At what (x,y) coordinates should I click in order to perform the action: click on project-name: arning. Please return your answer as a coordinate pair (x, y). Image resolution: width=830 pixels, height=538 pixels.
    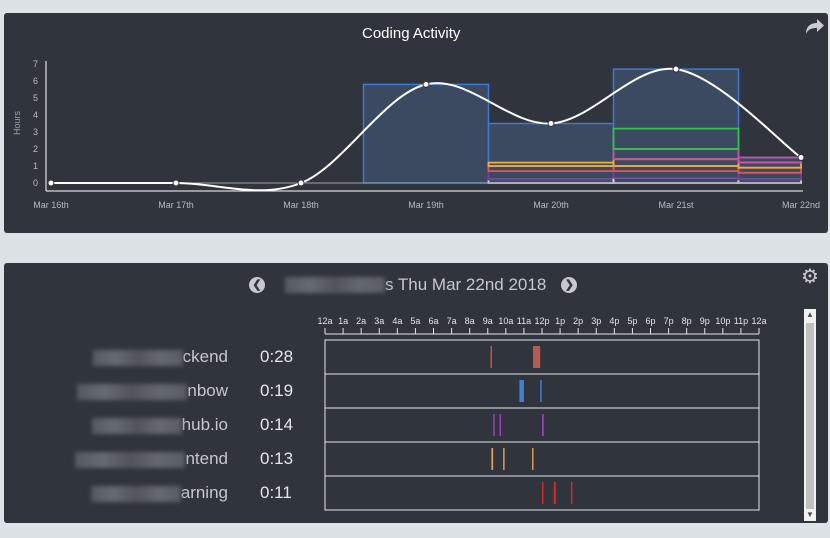
    Looking at the image, I should click on (126, 493).